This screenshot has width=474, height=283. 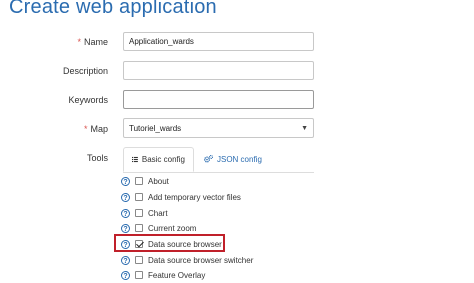 What do you see at coordinates (139, 260) in the screenshot?
I see `data-source-browser-switcher-checkbox` at bounding box center [139, 260].